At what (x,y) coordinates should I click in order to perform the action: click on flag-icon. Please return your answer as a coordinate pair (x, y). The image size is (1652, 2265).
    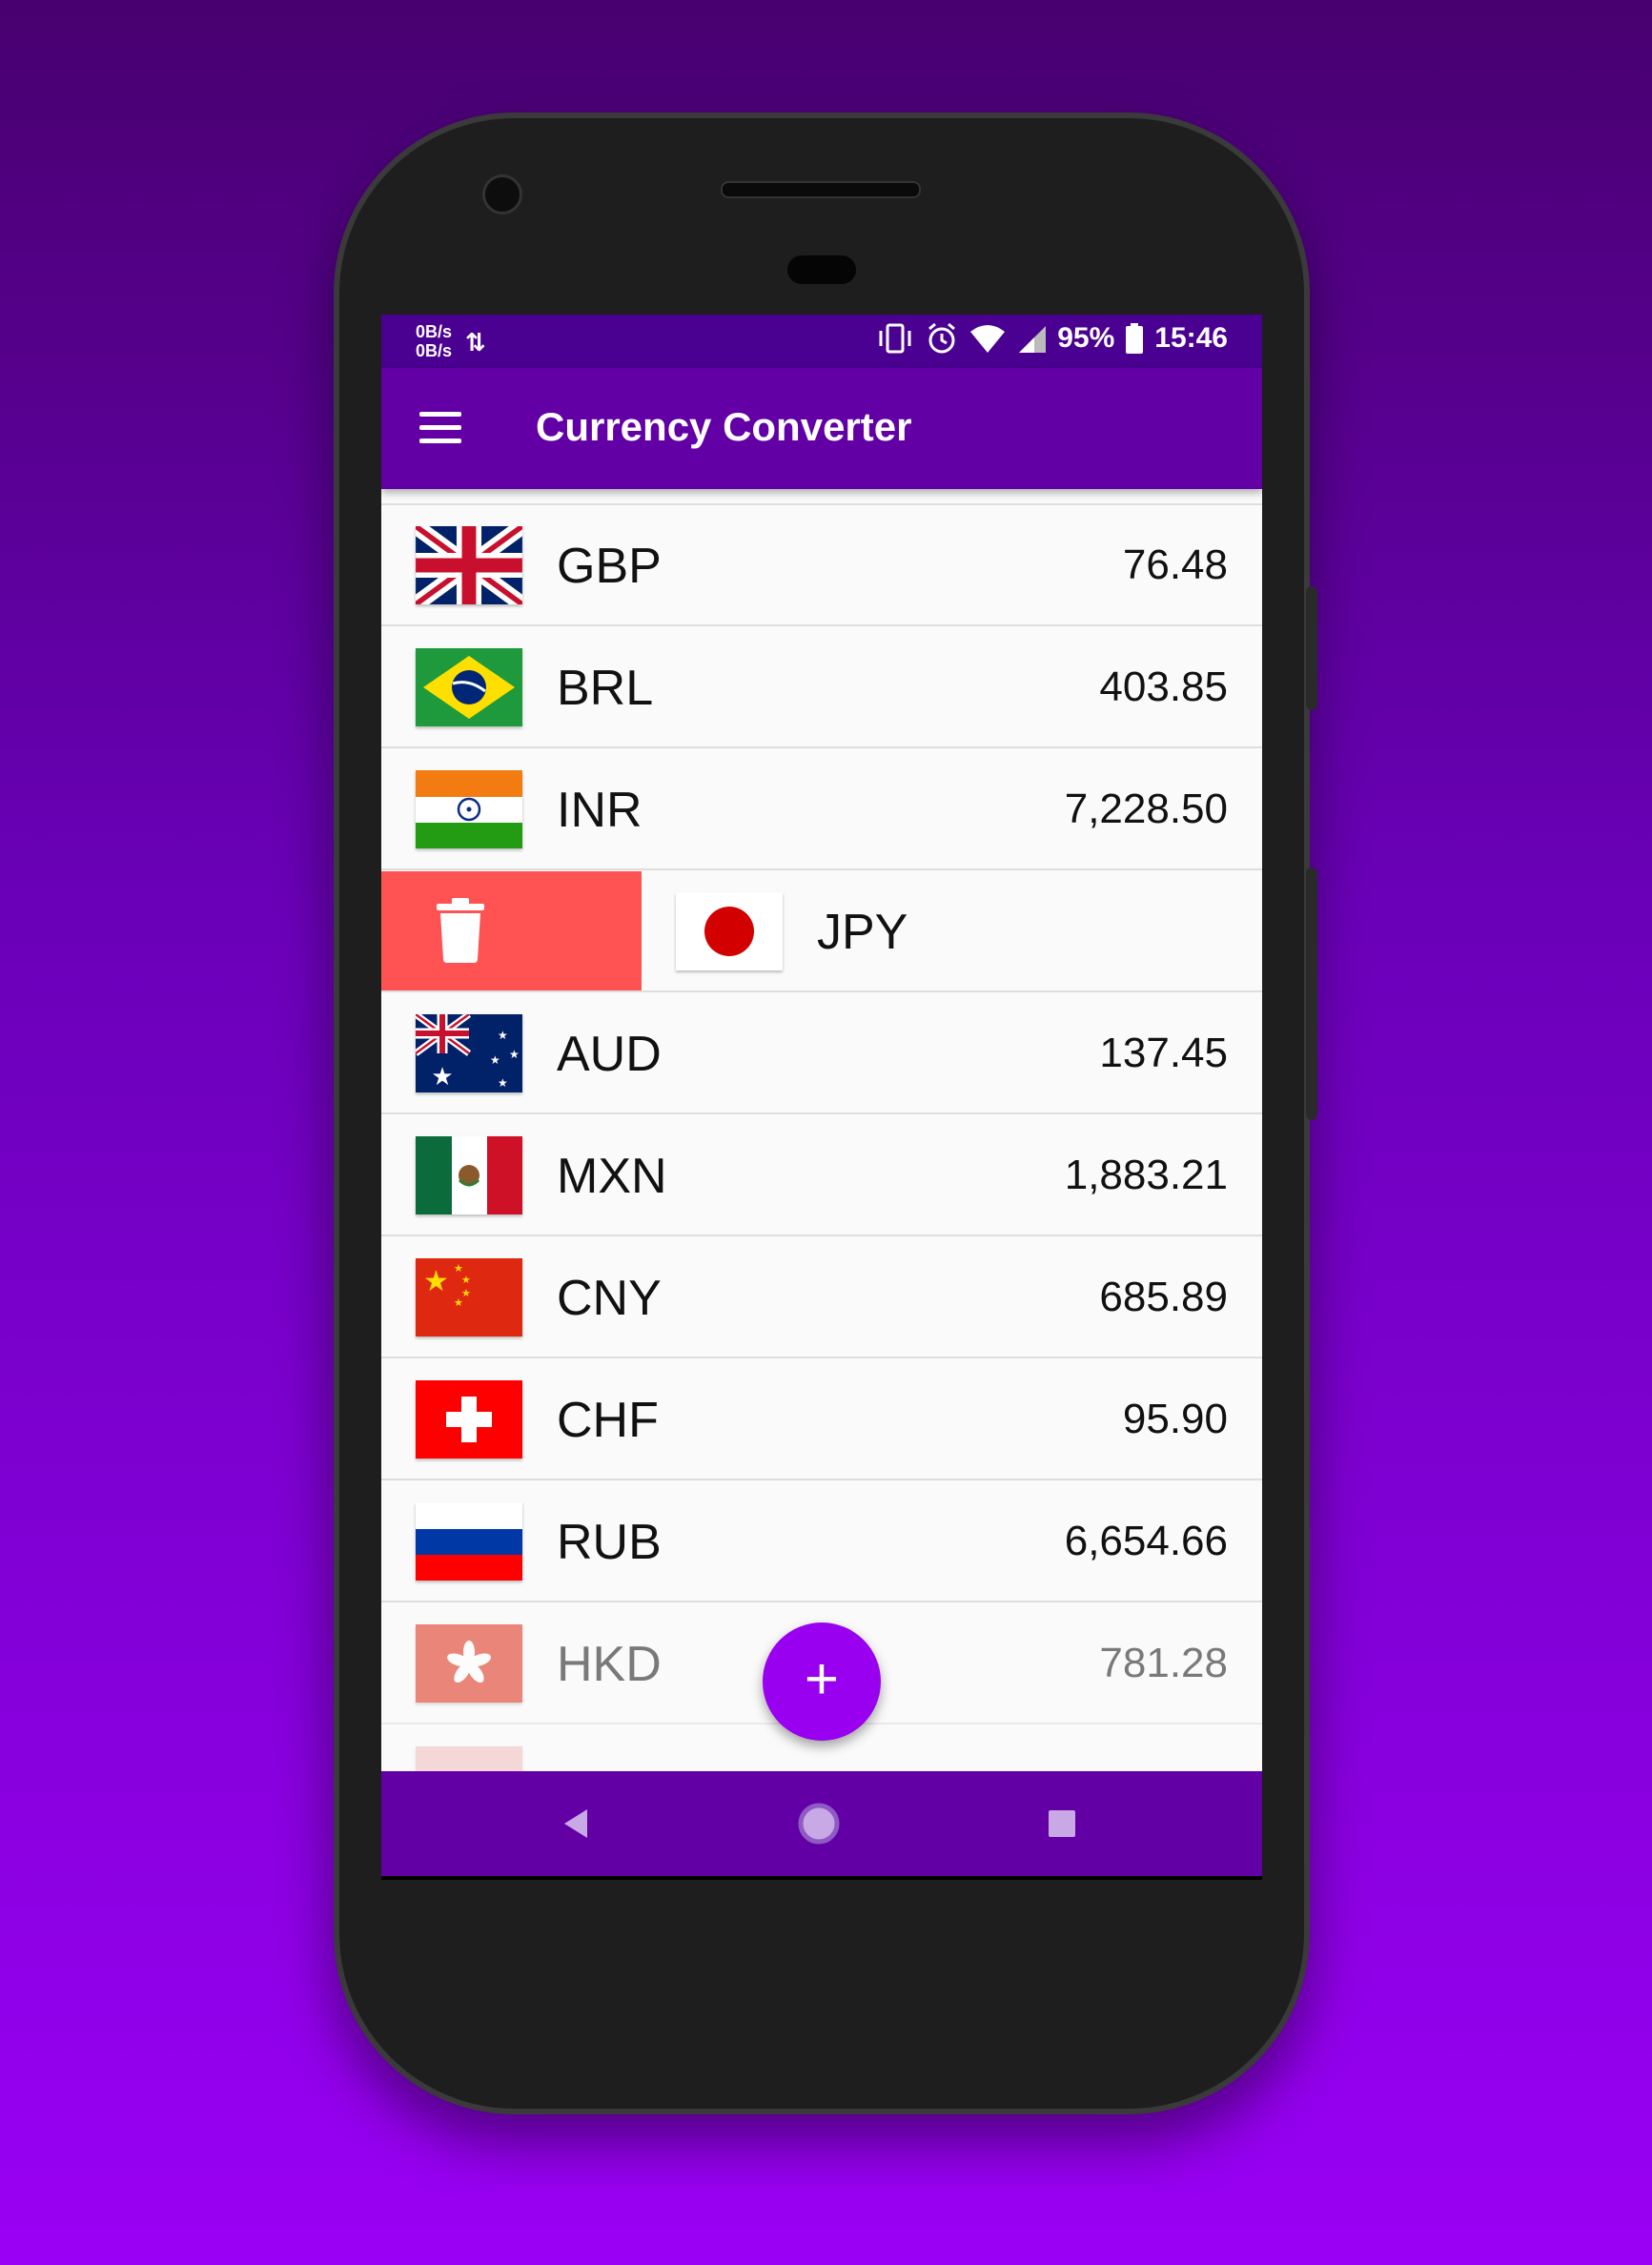
    Looking at the image, I should click on (469, 1758).